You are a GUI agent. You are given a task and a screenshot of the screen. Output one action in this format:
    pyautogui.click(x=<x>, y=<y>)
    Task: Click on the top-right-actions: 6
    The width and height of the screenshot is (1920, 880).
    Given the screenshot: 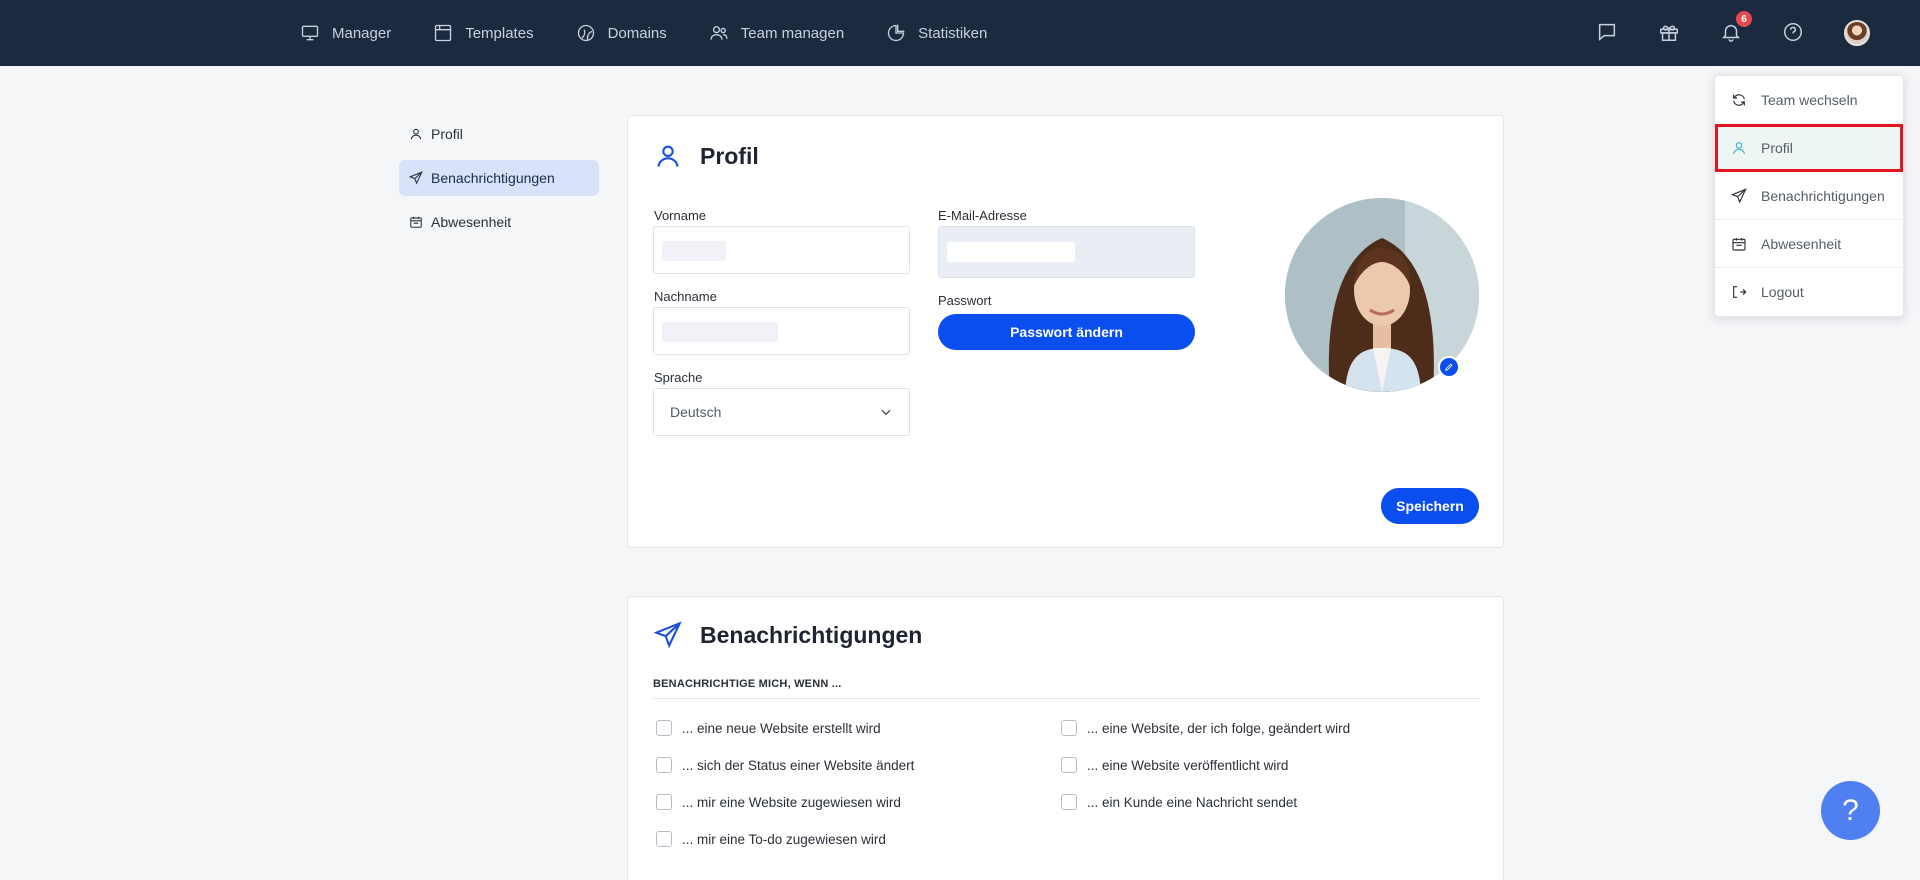 What is the action you would take?
    pyautogui.click(x=1733, y=33)
    